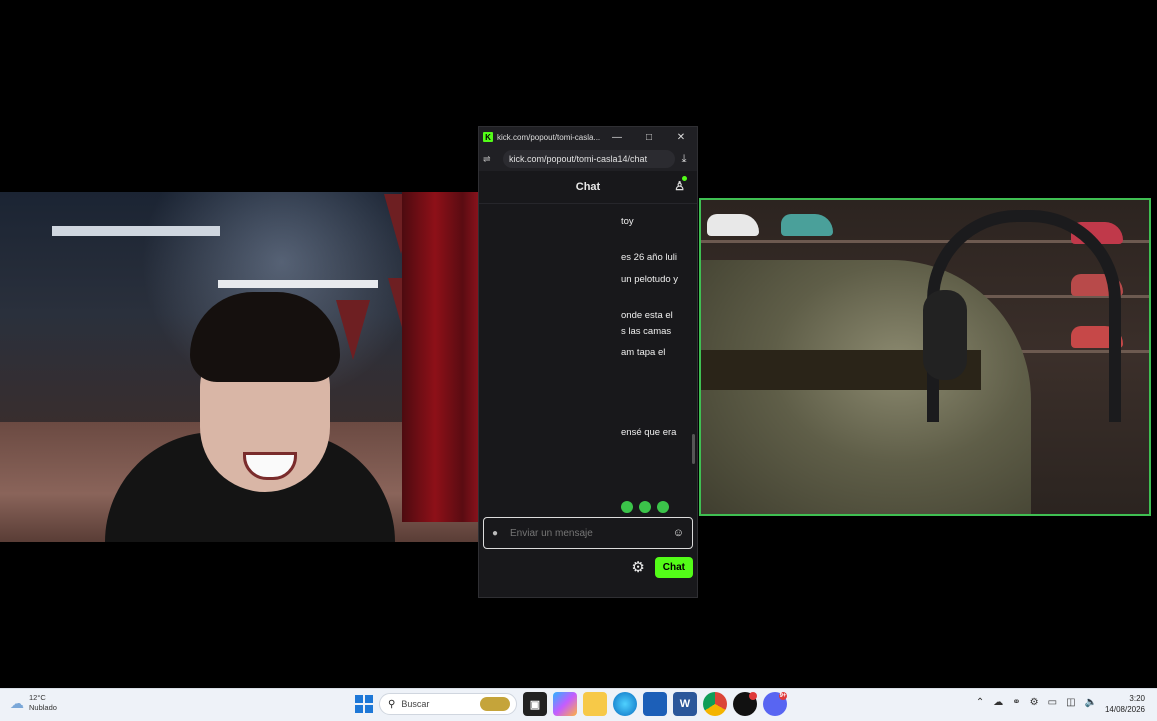 The image size is (1157, 721). Describe the element at coordinates (1125, 704) in the screenshot. I see `clock: 3:20 14/08/2026` at that location.